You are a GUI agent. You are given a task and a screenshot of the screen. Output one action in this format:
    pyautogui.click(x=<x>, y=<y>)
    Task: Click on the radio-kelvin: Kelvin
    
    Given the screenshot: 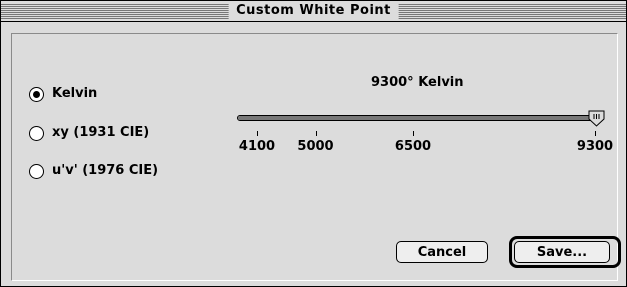 What is the action you would take?
    pyautogui.click(x=63, y=94)
    